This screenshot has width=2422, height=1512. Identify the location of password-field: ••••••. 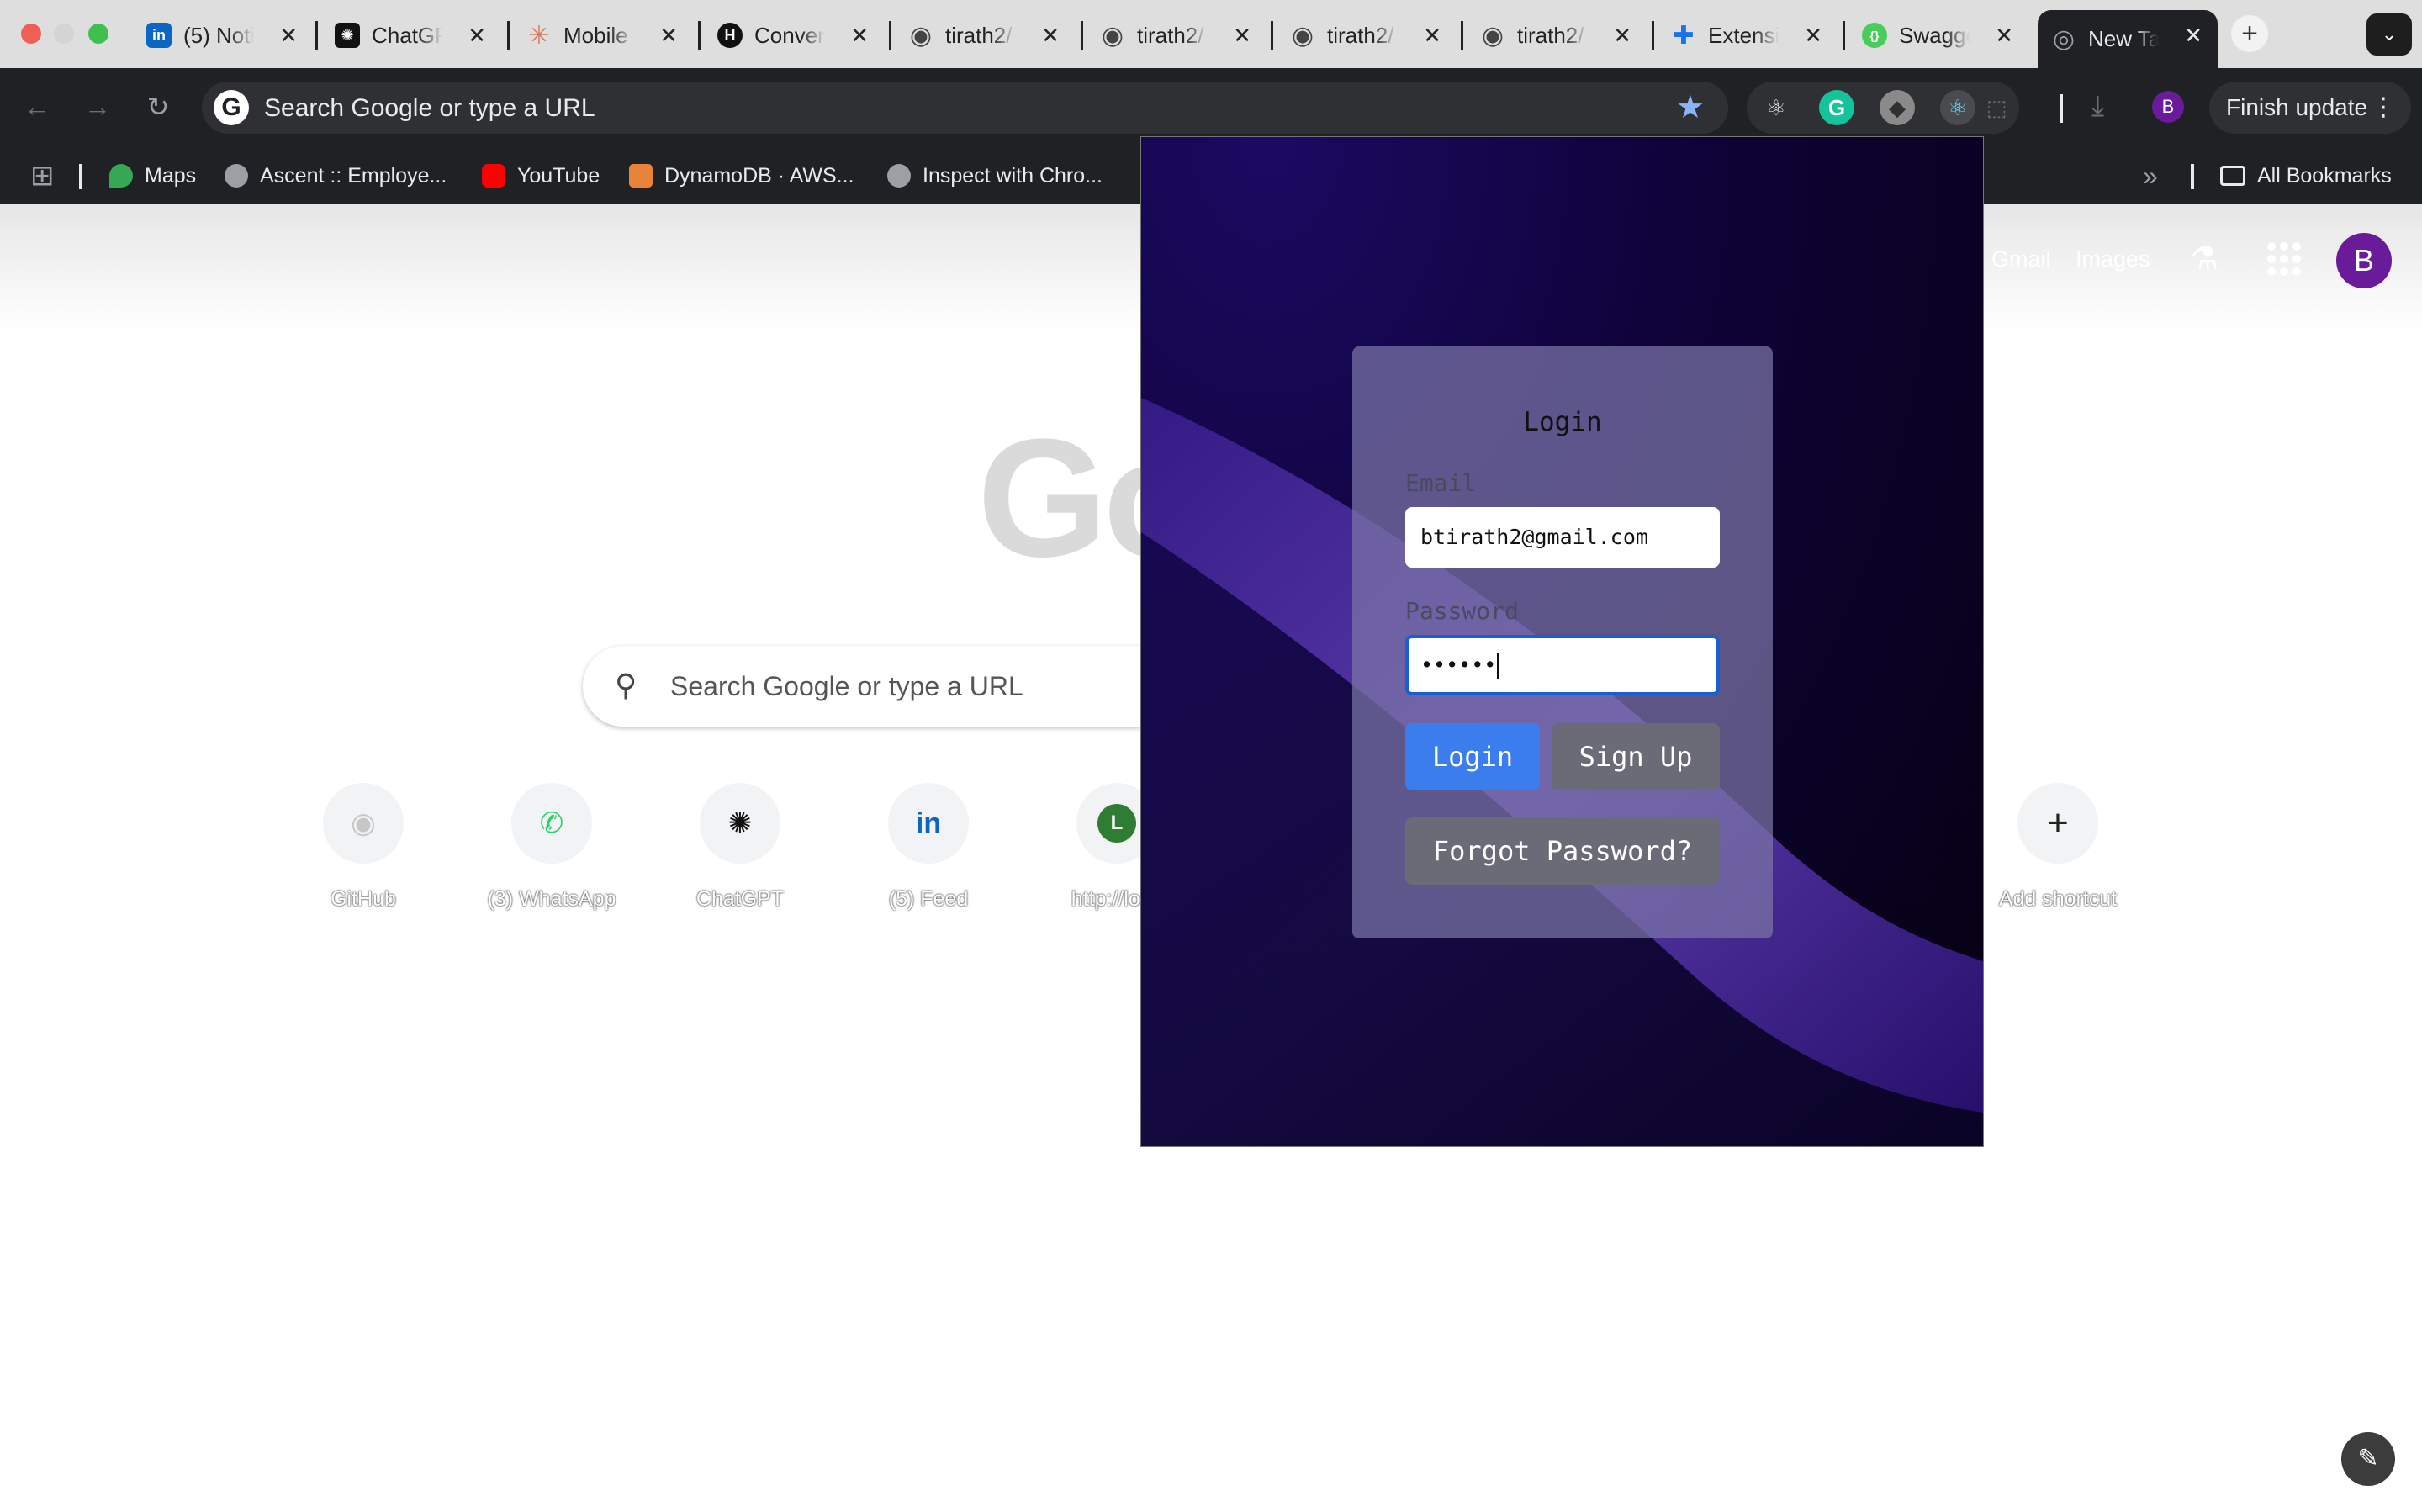
(1562, 665).